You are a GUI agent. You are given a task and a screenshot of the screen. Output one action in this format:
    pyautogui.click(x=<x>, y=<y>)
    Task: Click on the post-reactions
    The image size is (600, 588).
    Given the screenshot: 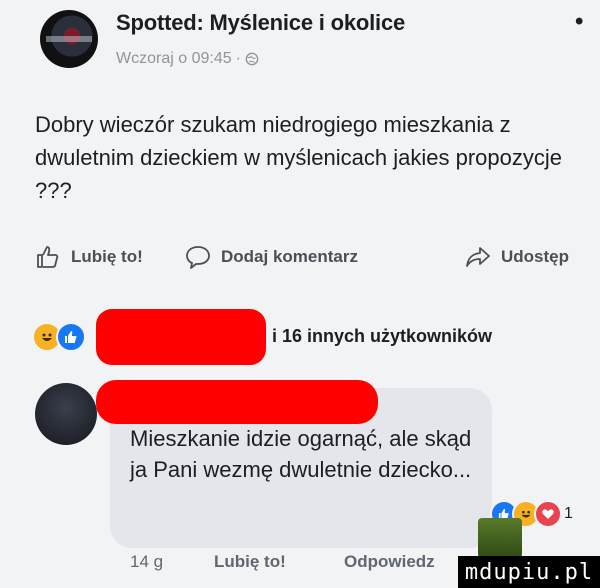 What is the action you would take?
    pyautogui.click(x=59, y=337)
    